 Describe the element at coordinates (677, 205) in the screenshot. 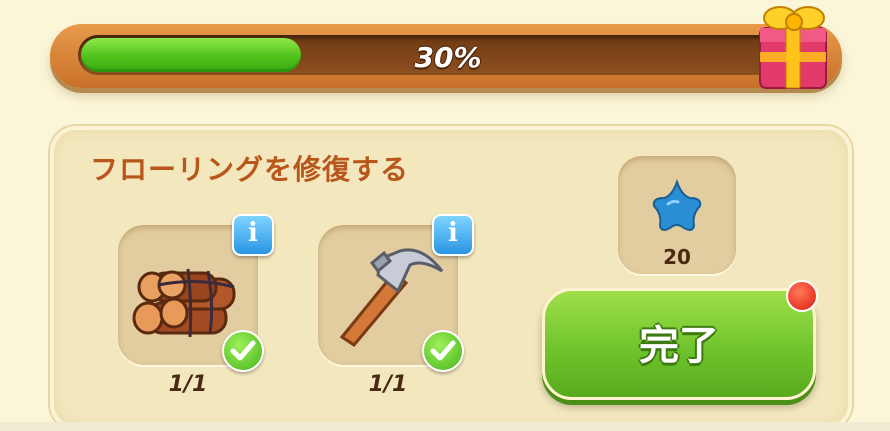

I see `star-icon` at that location.